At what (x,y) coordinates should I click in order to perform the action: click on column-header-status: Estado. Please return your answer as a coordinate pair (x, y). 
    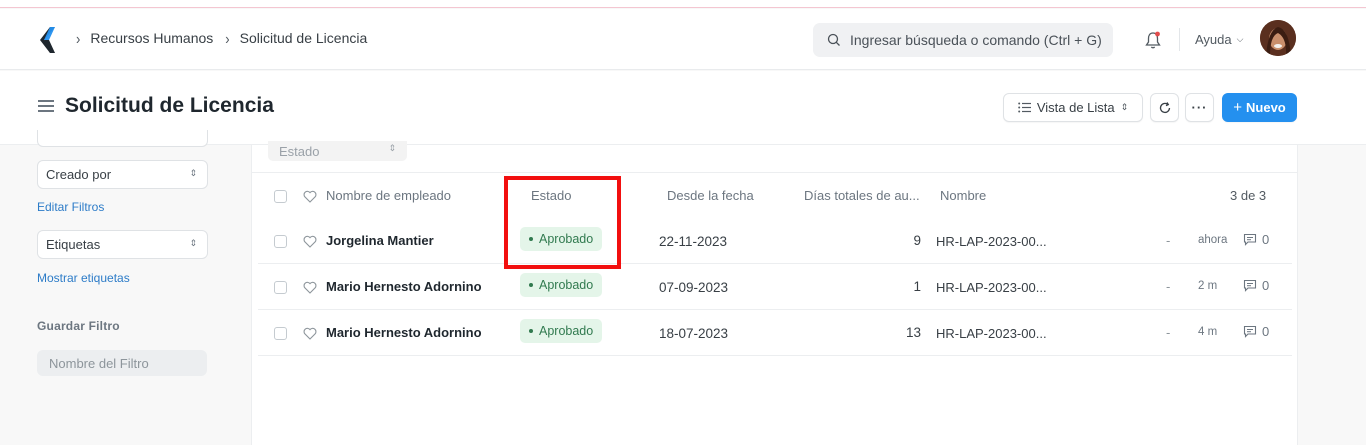
    Looking at the image, I should click on (551, 195).